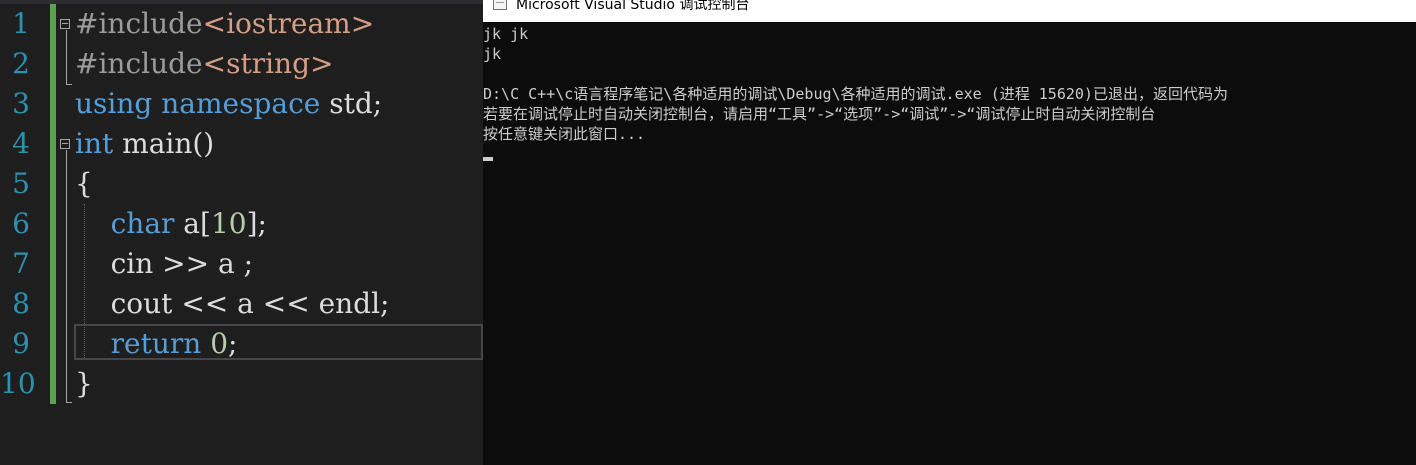 The image size is (1416, 465). I want to click on code-line: #include<string>, so click(279, 64).